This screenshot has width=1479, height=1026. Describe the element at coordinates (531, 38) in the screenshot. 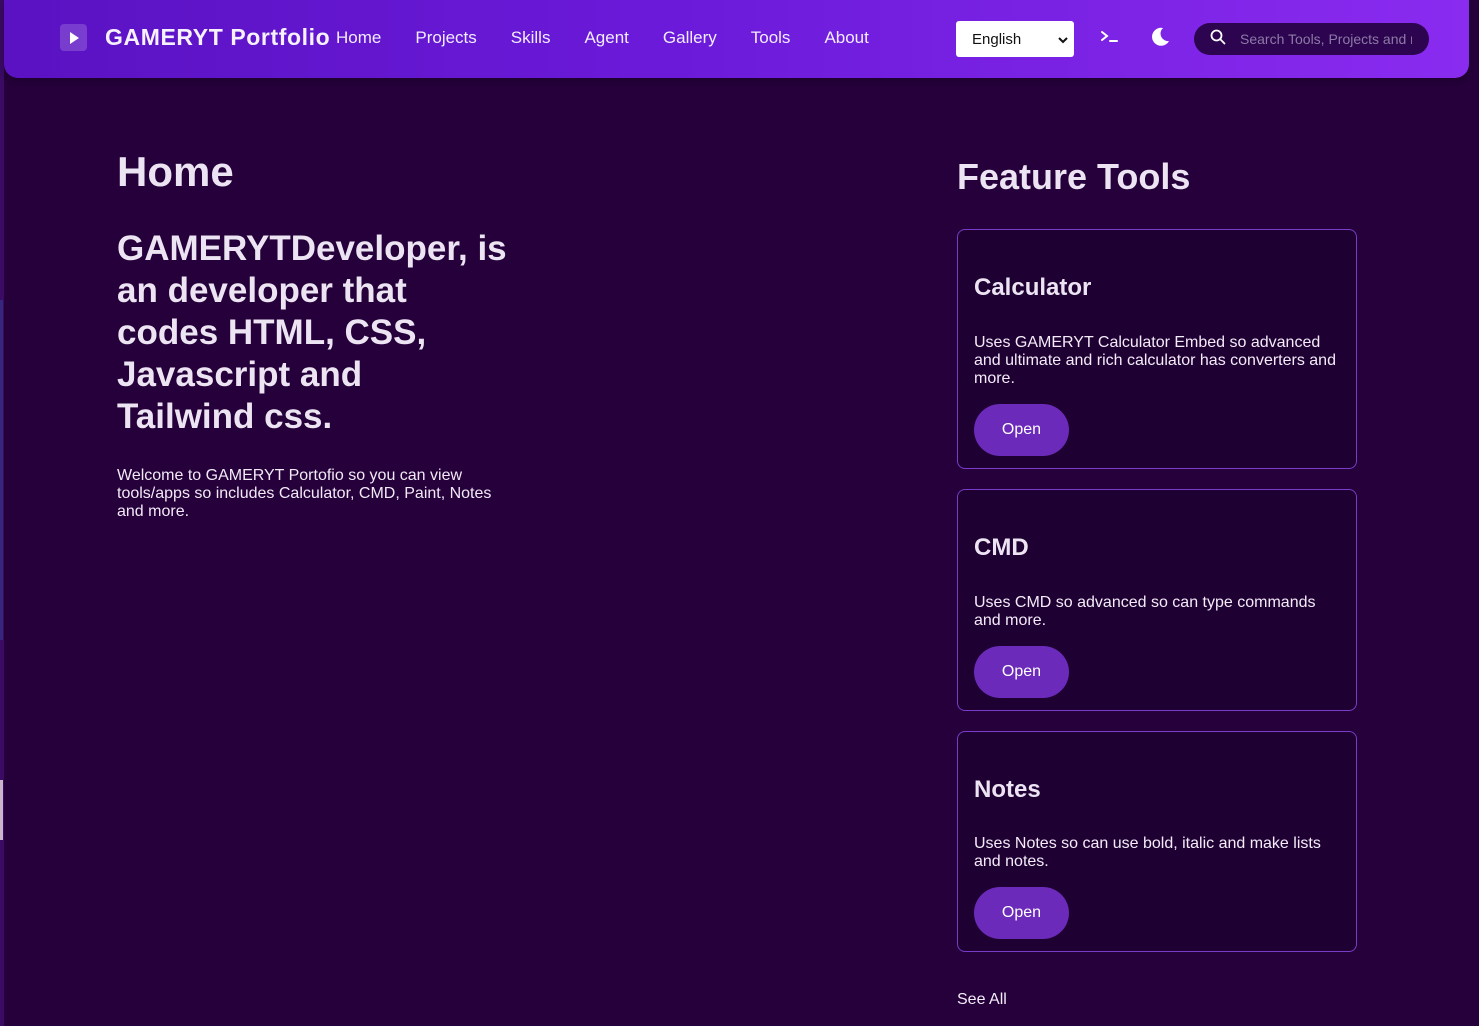

I see `nav-link-skills: Skills` at that location.